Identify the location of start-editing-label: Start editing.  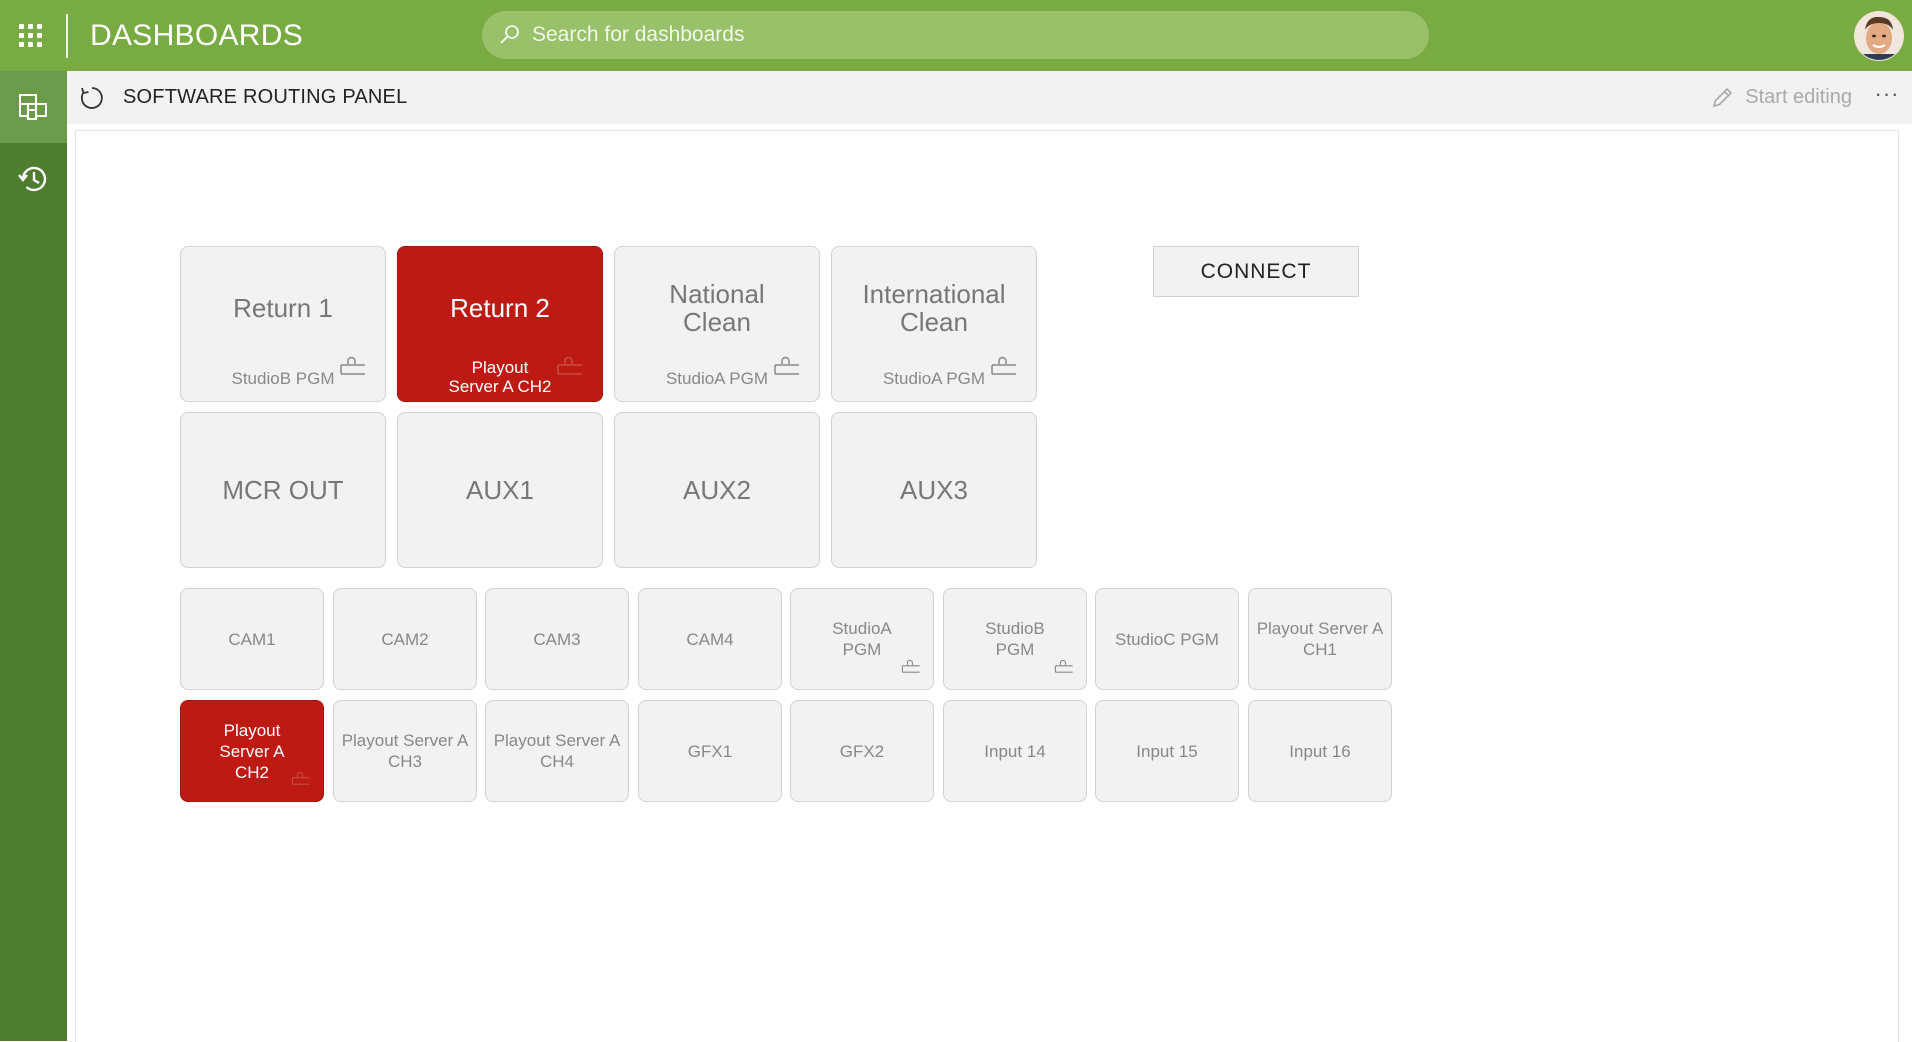
(1798, 97).